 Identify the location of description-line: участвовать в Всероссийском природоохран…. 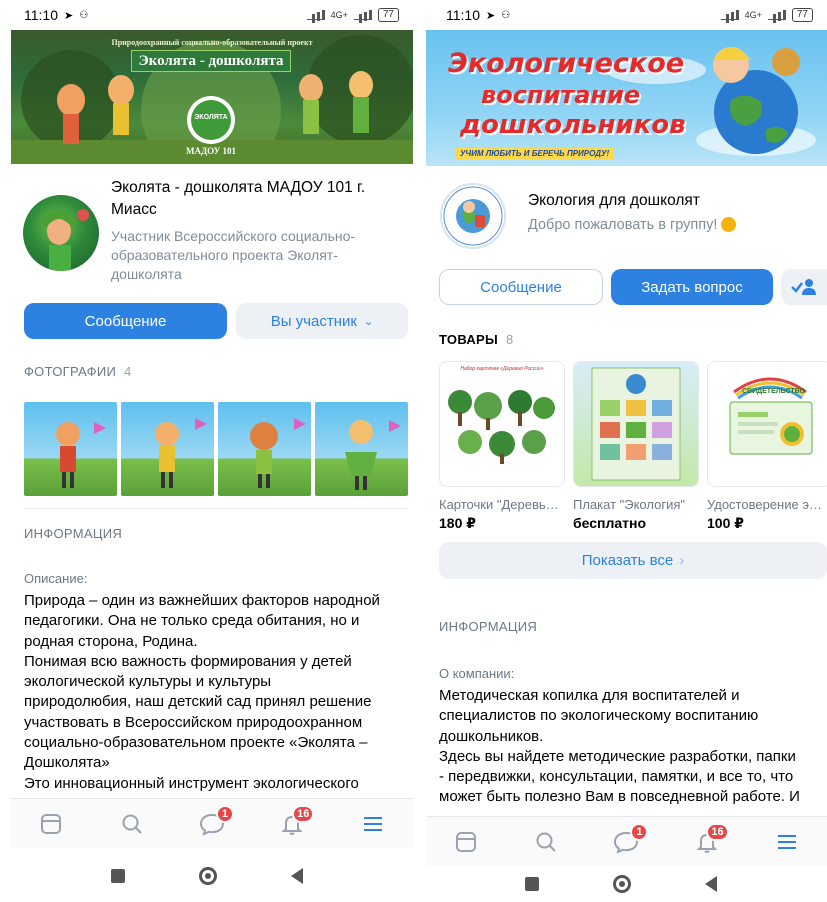
(193, 722).